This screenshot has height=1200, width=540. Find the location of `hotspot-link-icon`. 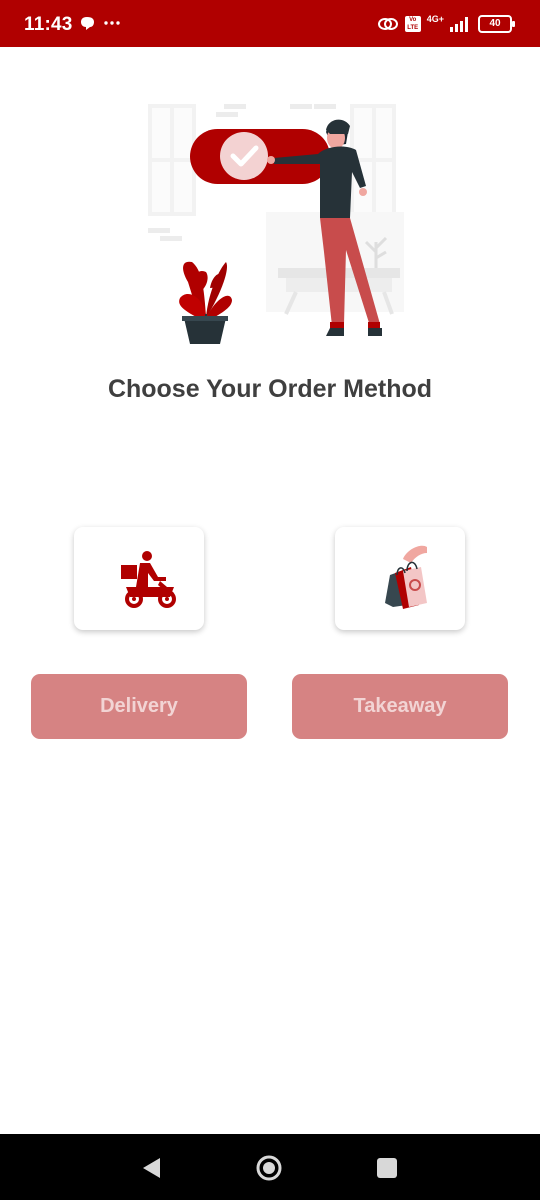

hotspot-link-icon is located at coordinates (387, 24).